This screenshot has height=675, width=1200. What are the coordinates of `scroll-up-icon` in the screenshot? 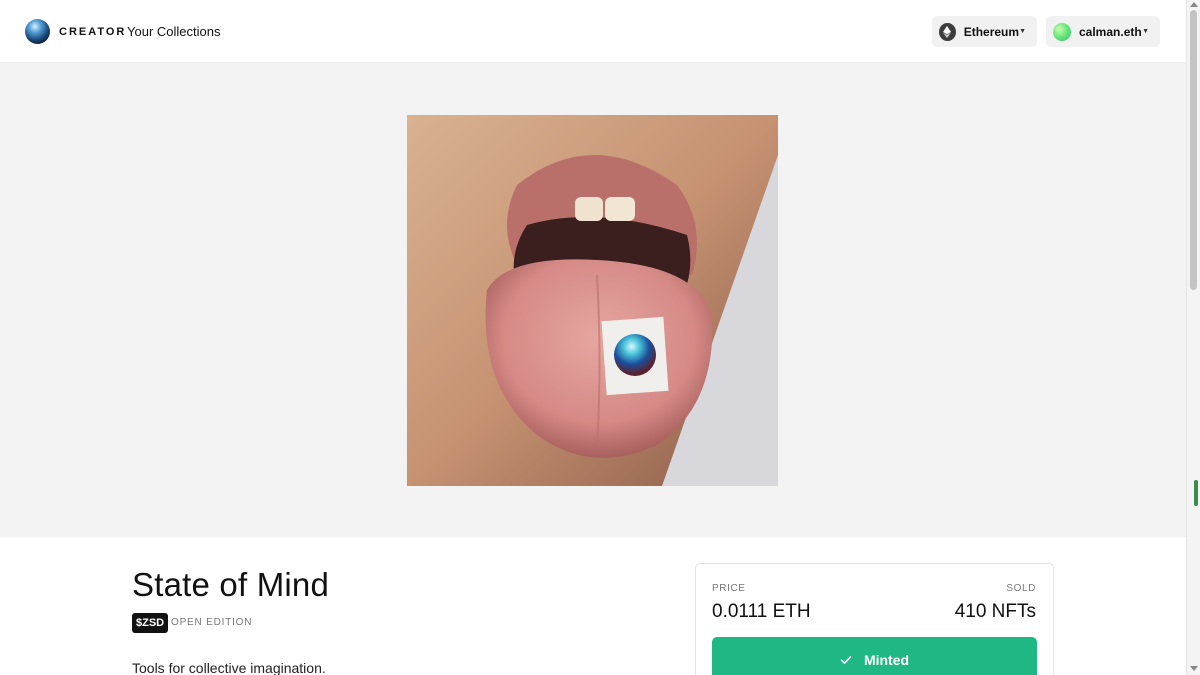 It's located at (1194, 4).